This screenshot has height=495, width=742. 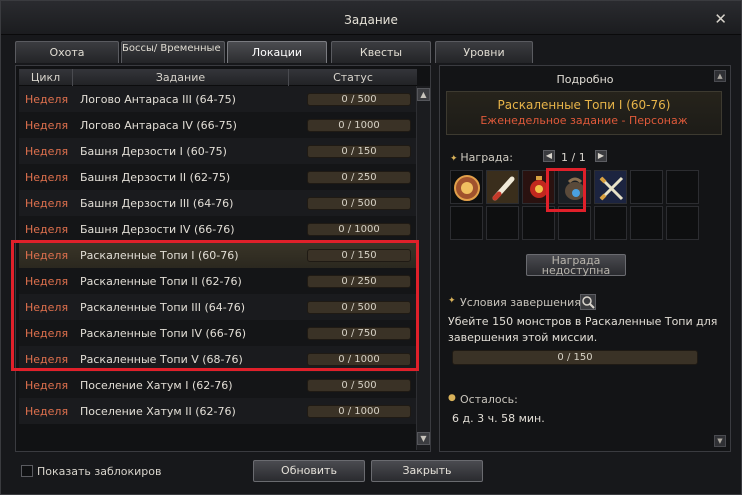 What do you see at coordinates (423, 438) in the screenshot?
I see `scroll-down-icon: ▼` at bounding box center [423, 438].